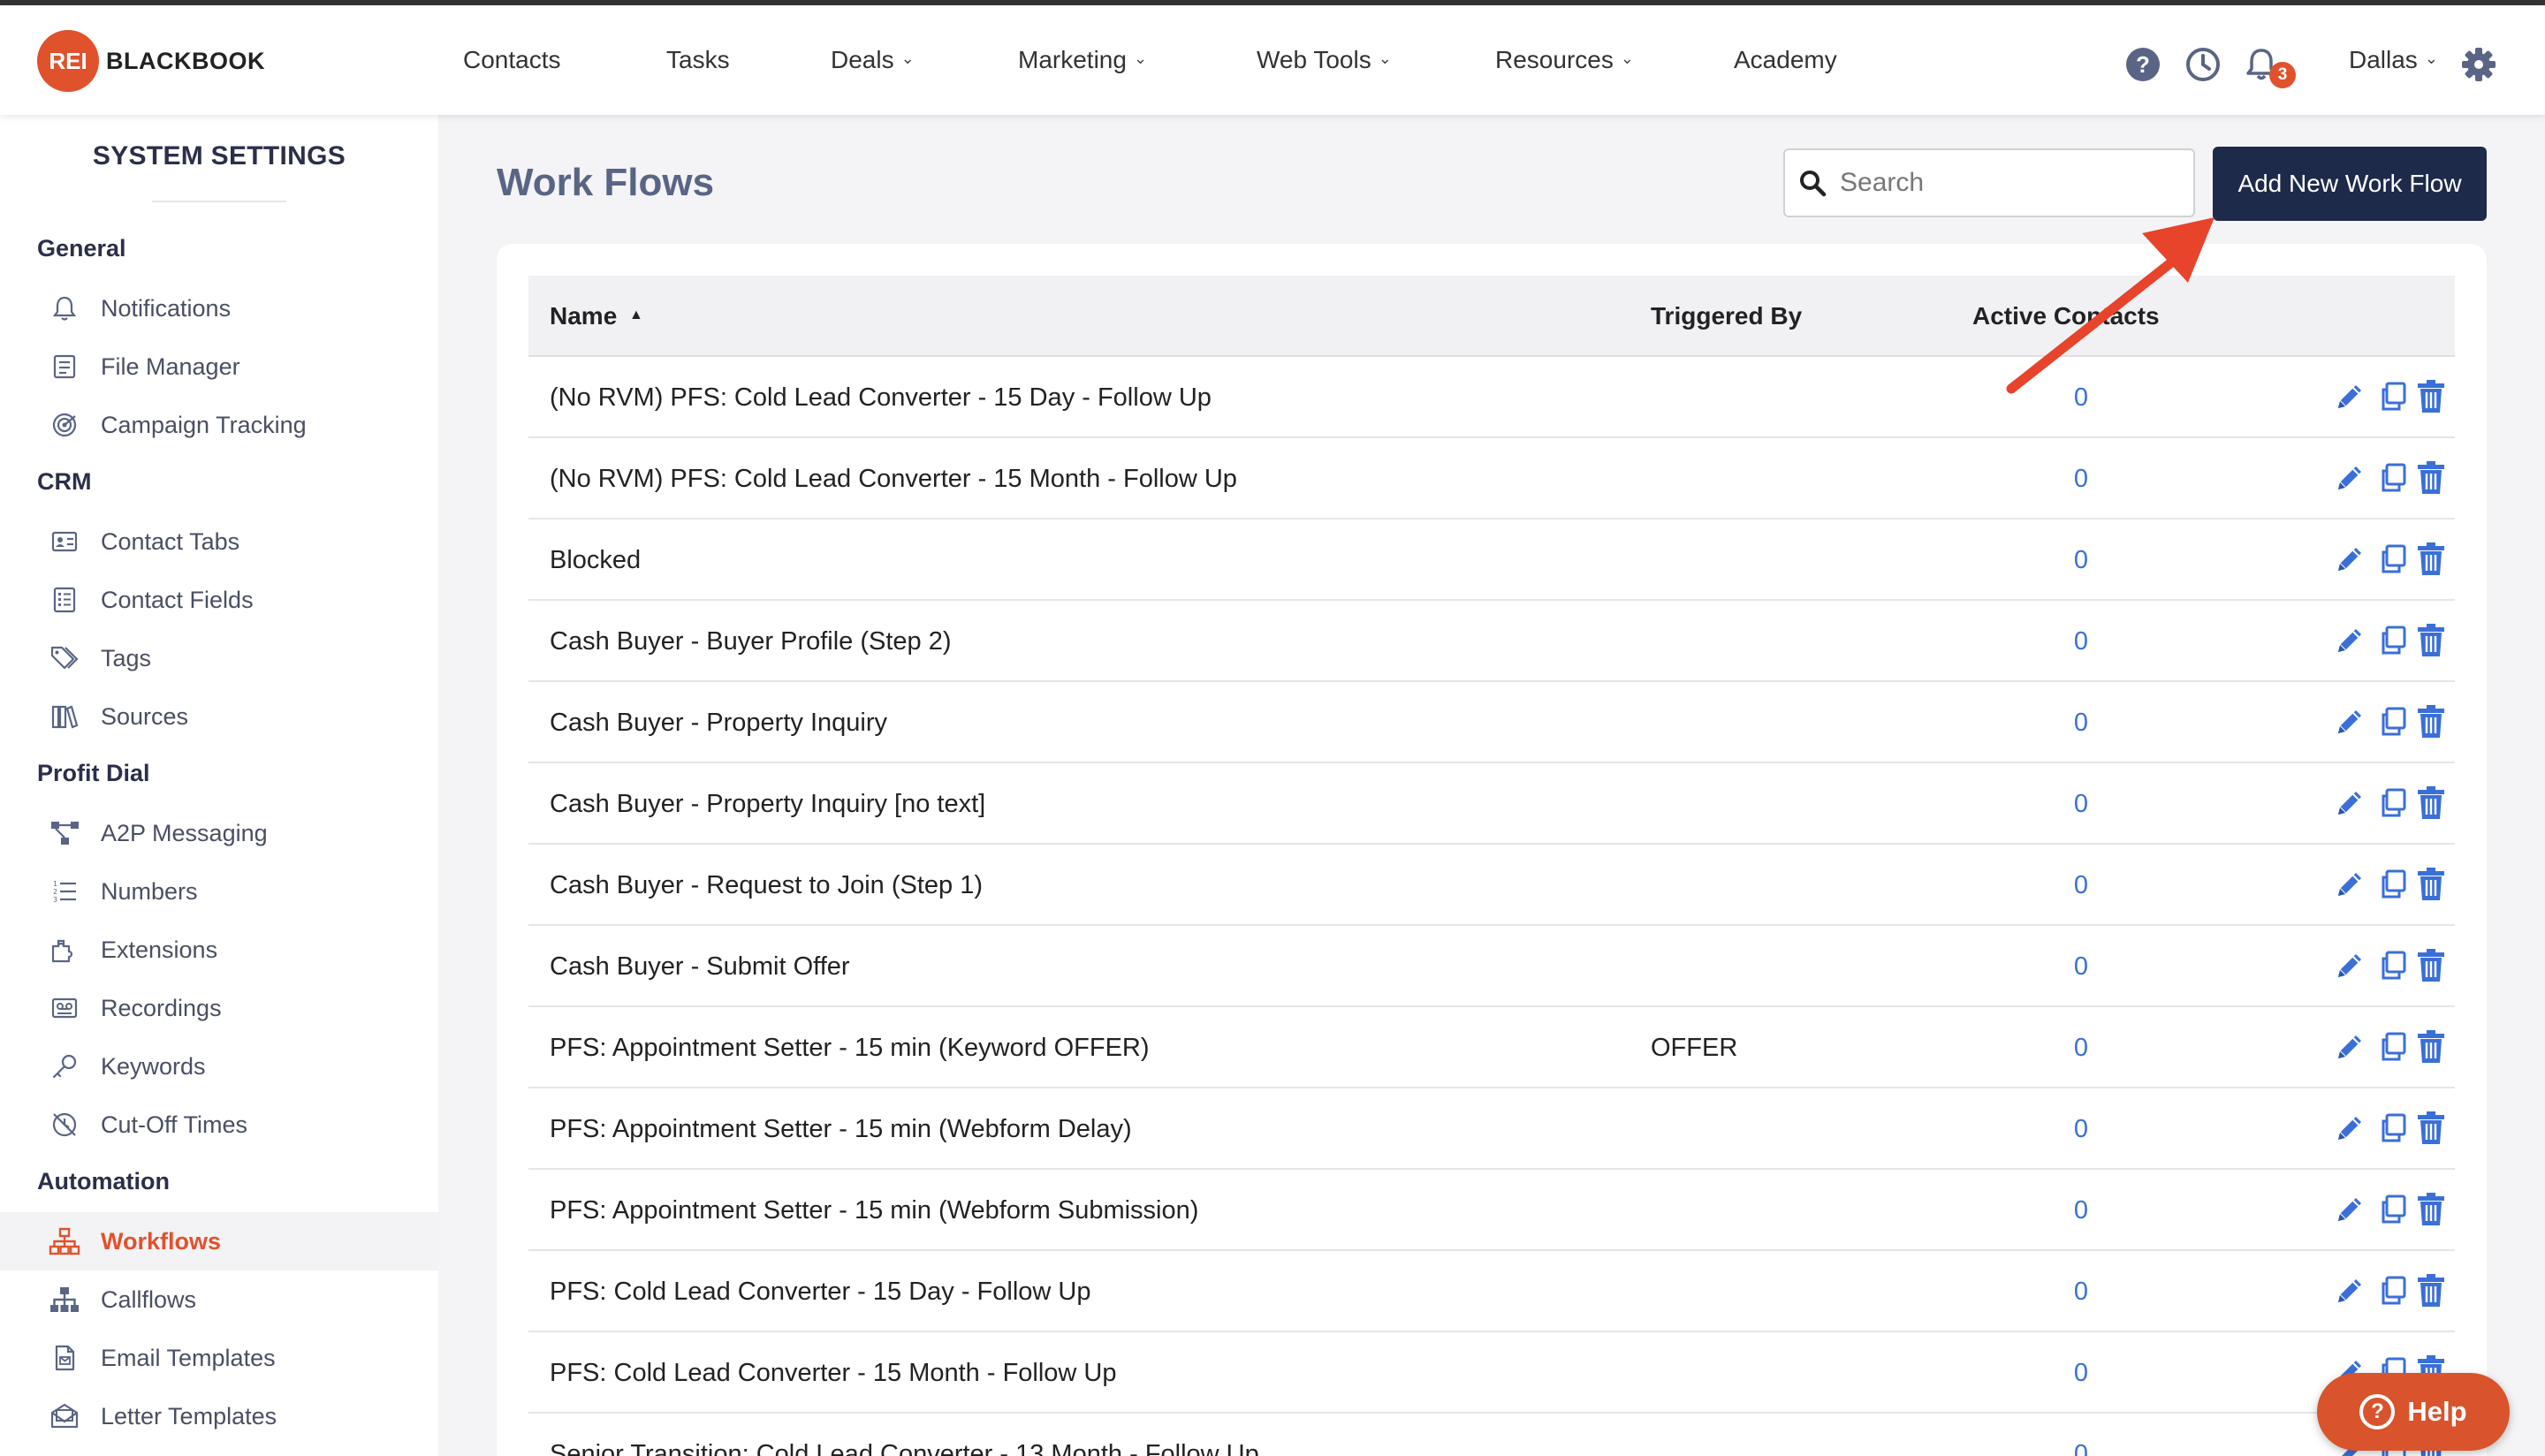  What do you see at coordinates (219, 892) in the screenshot?
I see `sidebar-item-numbers: 123 Numbers` at bounding box center [219, 892].